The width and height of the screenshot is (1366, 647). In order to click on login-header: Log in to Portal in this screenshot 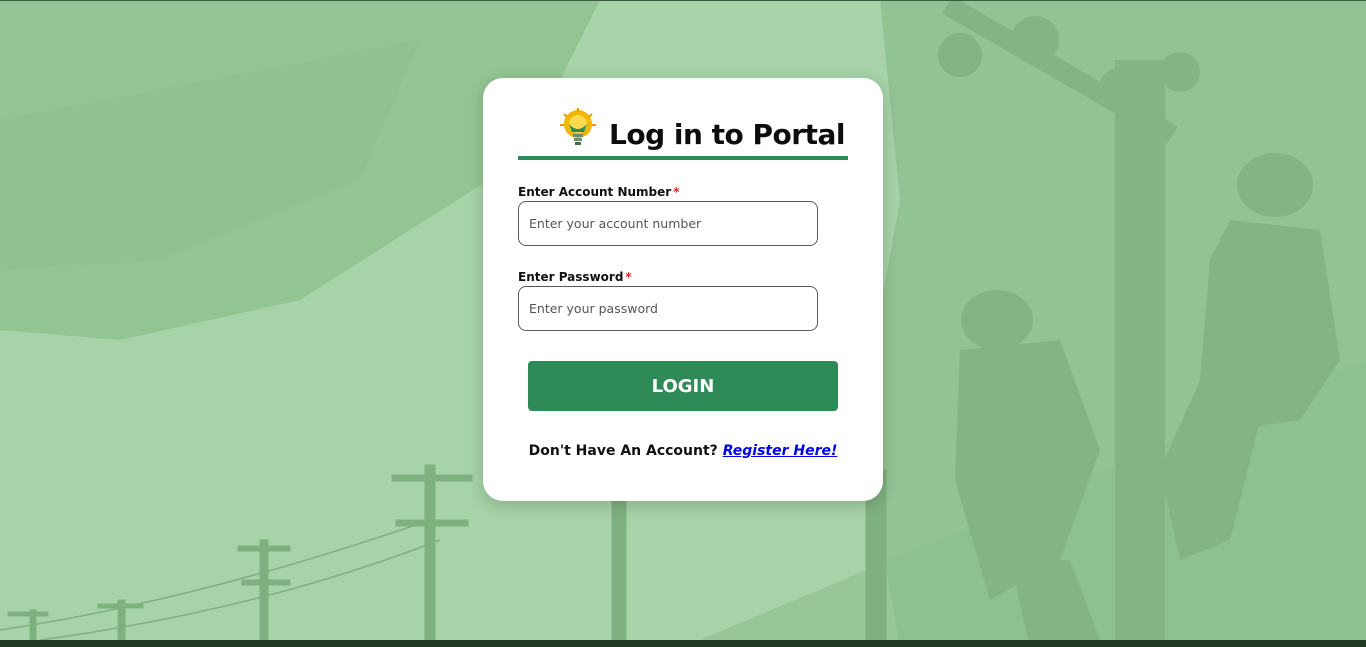, I will do `click(683, 133)`.